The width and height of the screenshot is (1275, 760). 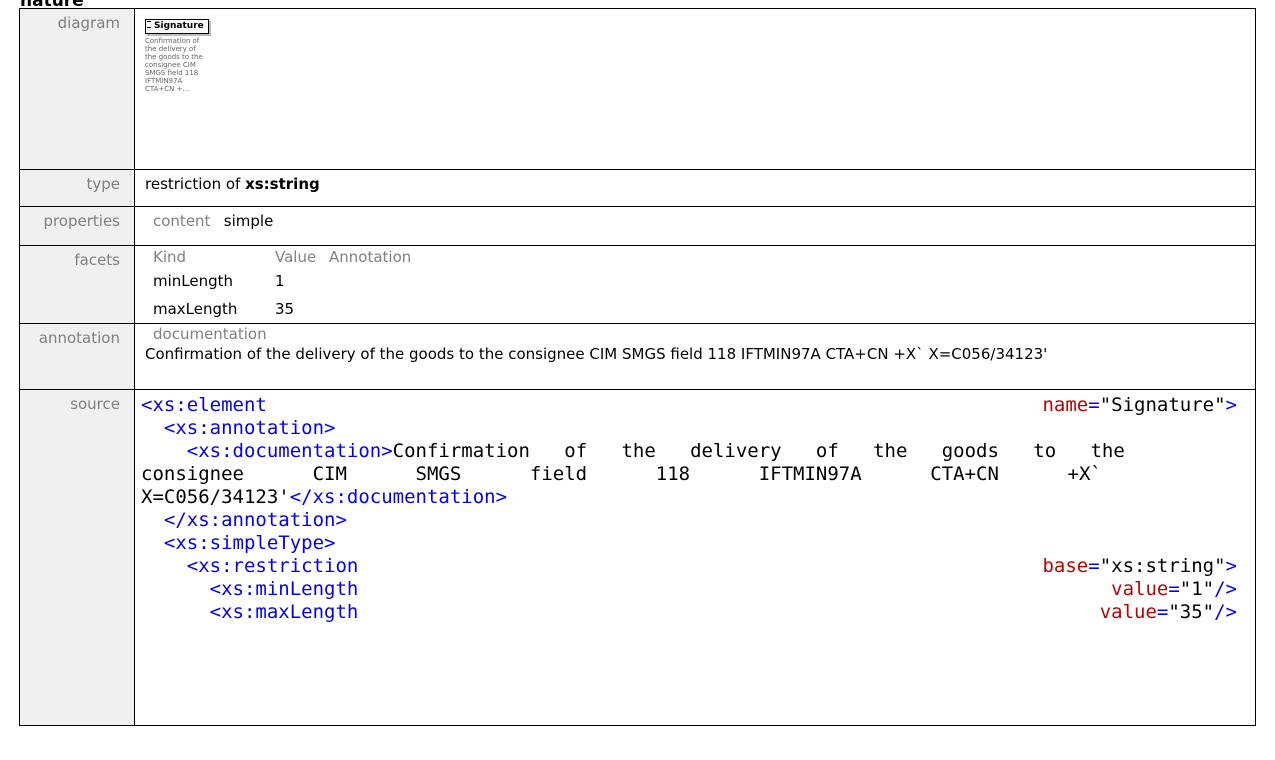 What do you see at coordinates (255, 520) in the screenshot?
I see `code-tag: </xs:annotation>` at bounding box center [255, 520].